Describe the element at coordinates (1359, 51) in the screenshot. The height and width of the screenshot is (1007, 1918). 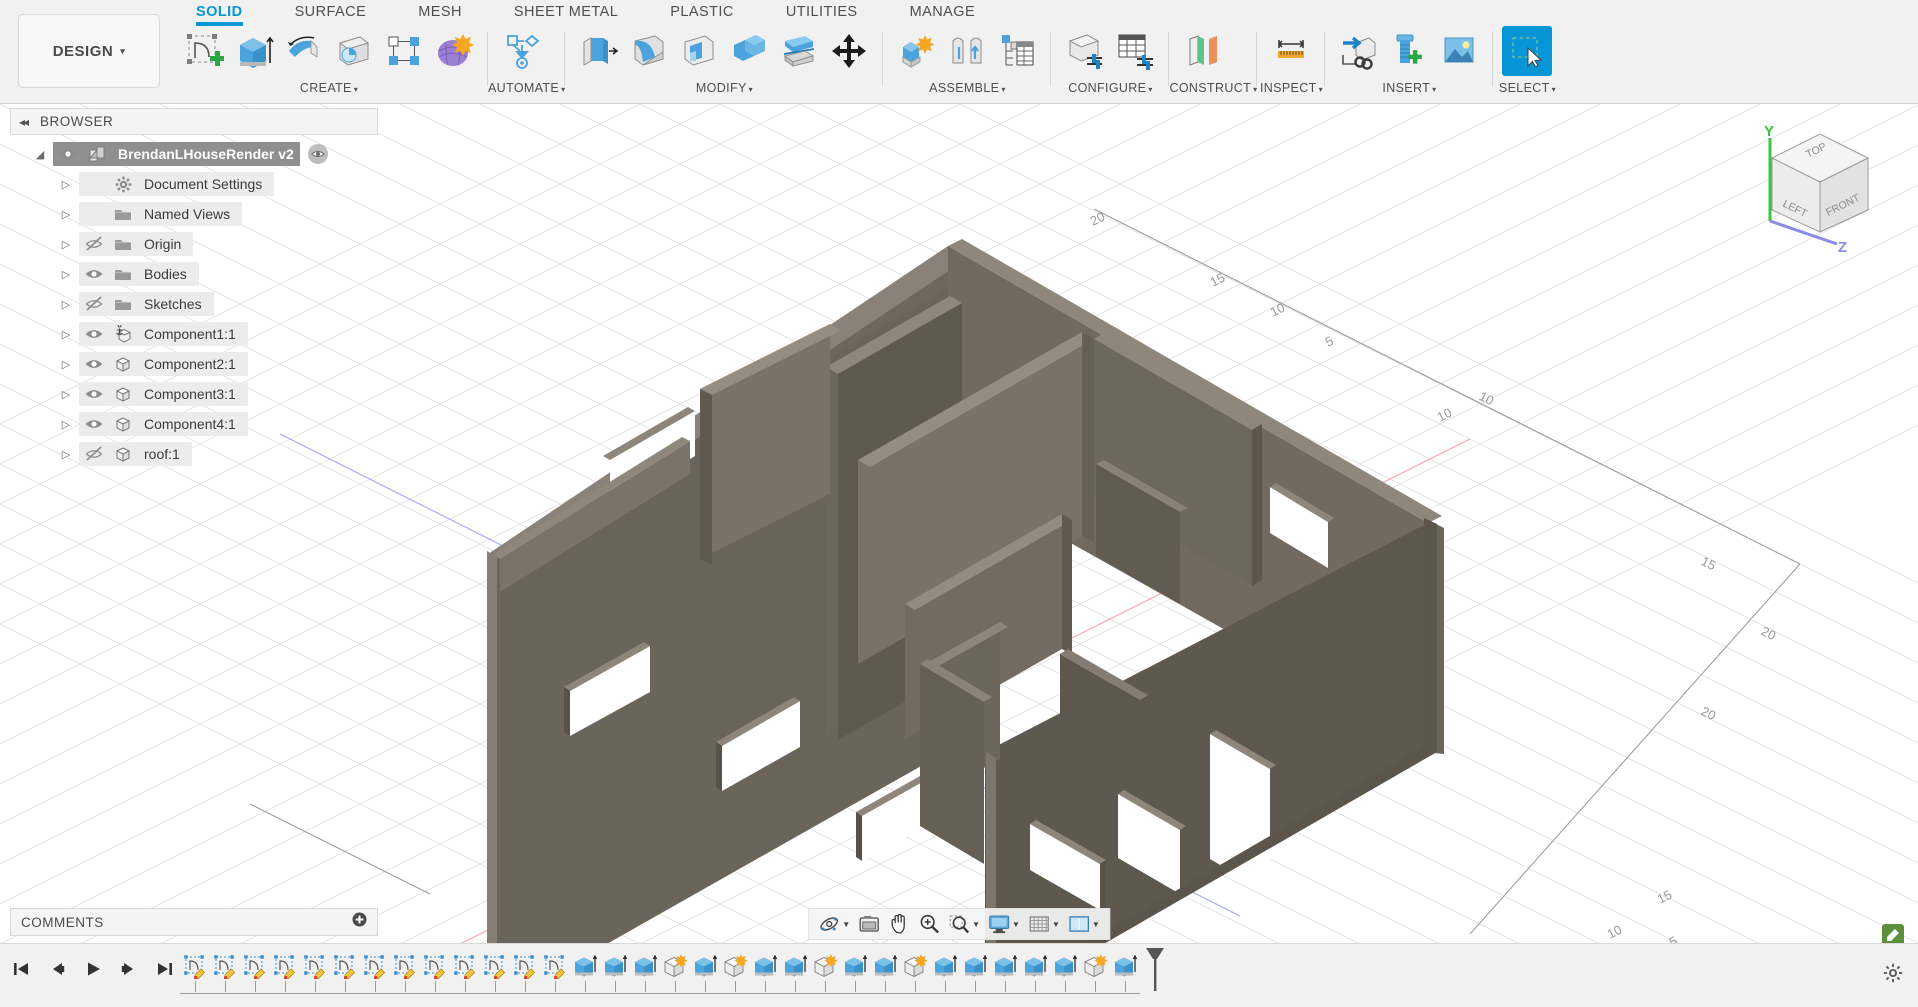
I see `insert-derive-icon` at that location.